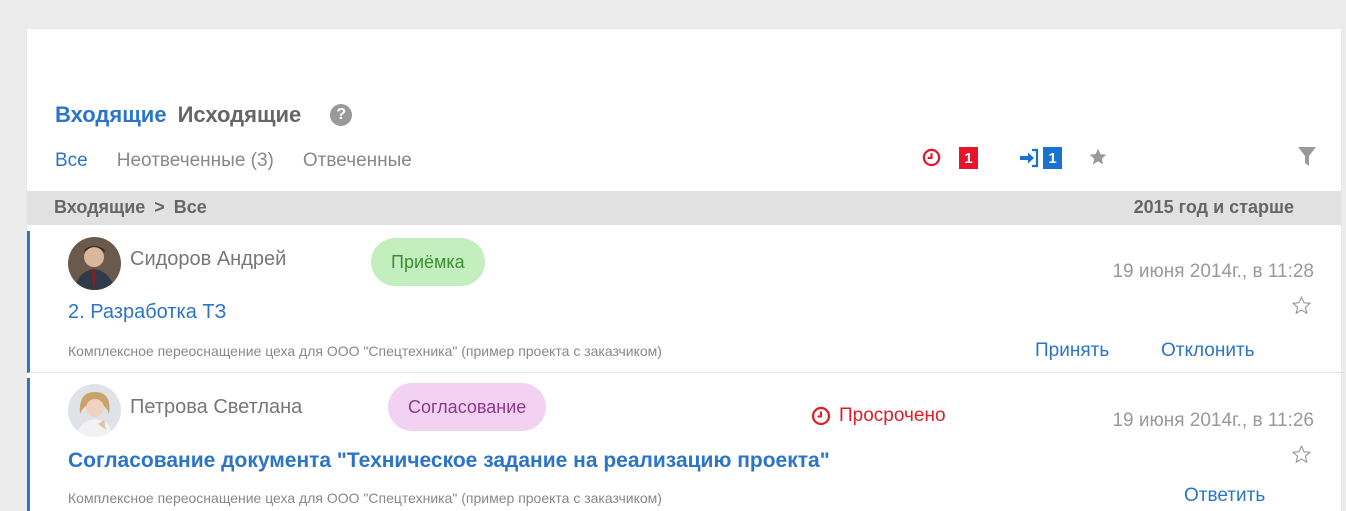  What do you see at coordinates (428, 262) in the screenshot?
I see `status-tag: Приёмка` at bounding box center [428, 262].